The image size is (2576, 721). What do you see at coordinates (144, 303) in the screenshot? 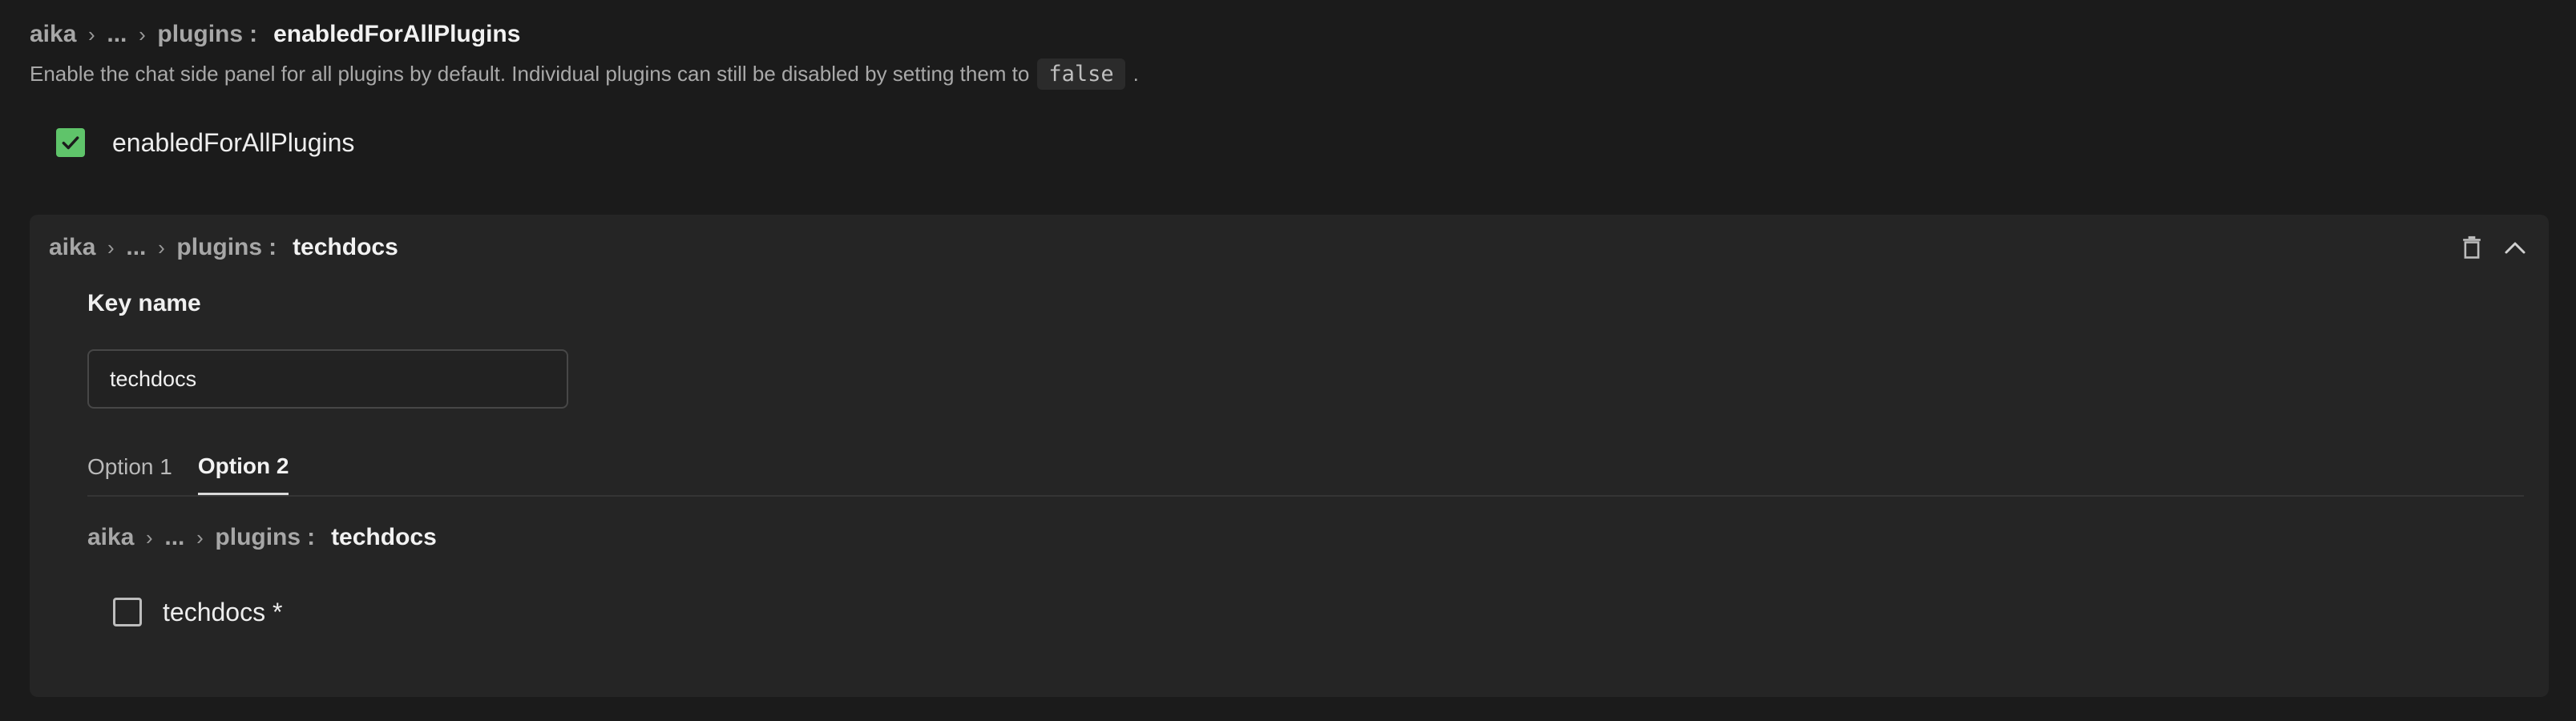
I see `key-name-label: Key name` at bounding box center [144, 303].